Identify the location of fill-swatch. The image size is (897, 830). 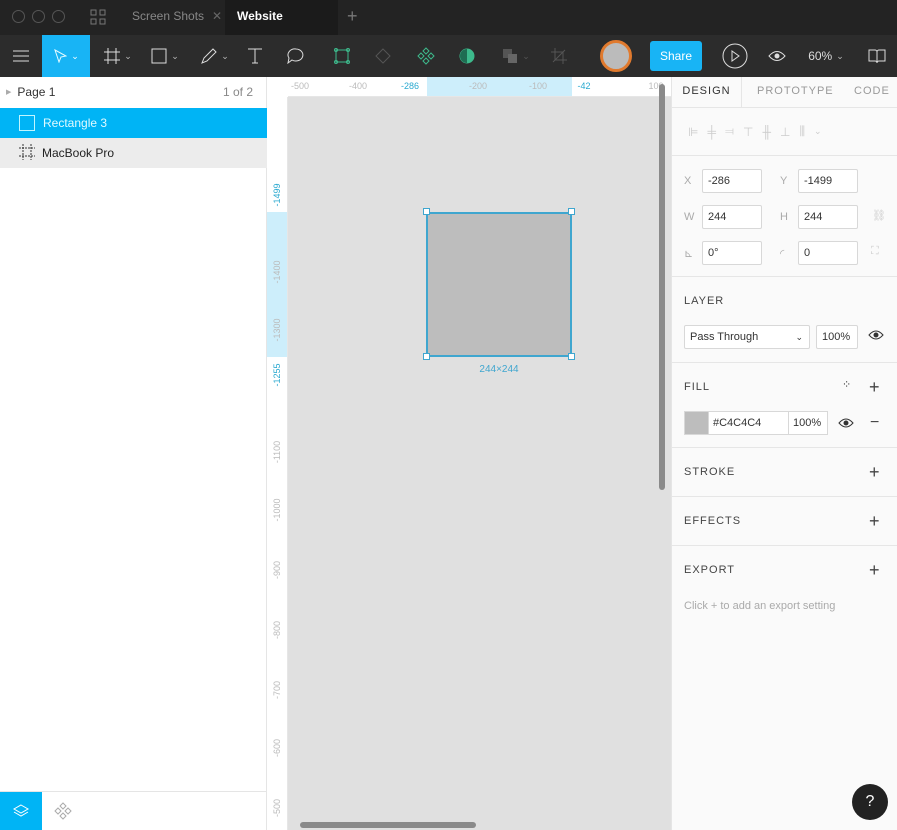
(697, 423).